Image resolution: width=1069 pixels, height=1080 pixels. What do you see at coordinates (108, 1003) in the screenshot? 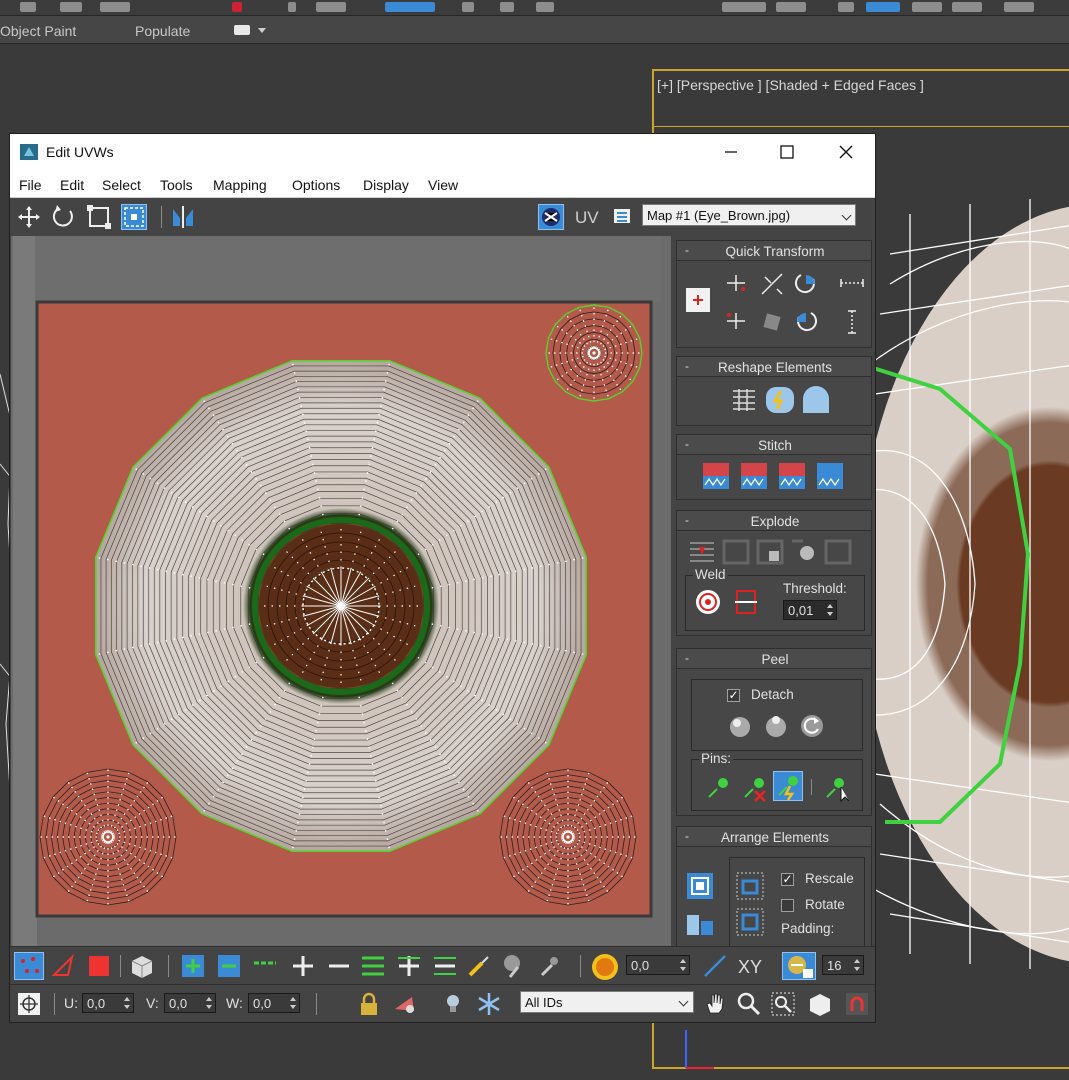
I see `u-coordinate-spinner: 0,0` at bounding box center [108, 1003].